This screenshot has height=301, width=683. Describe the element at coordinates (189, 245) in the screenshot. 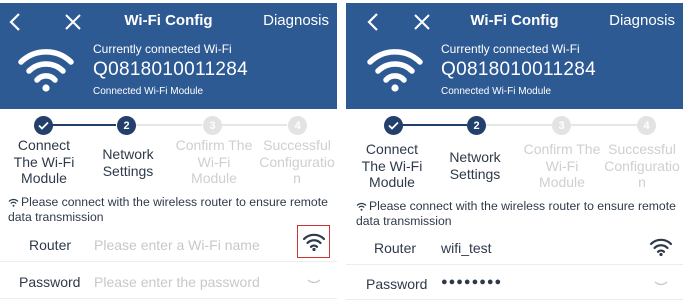

I see `router-input` at that location.